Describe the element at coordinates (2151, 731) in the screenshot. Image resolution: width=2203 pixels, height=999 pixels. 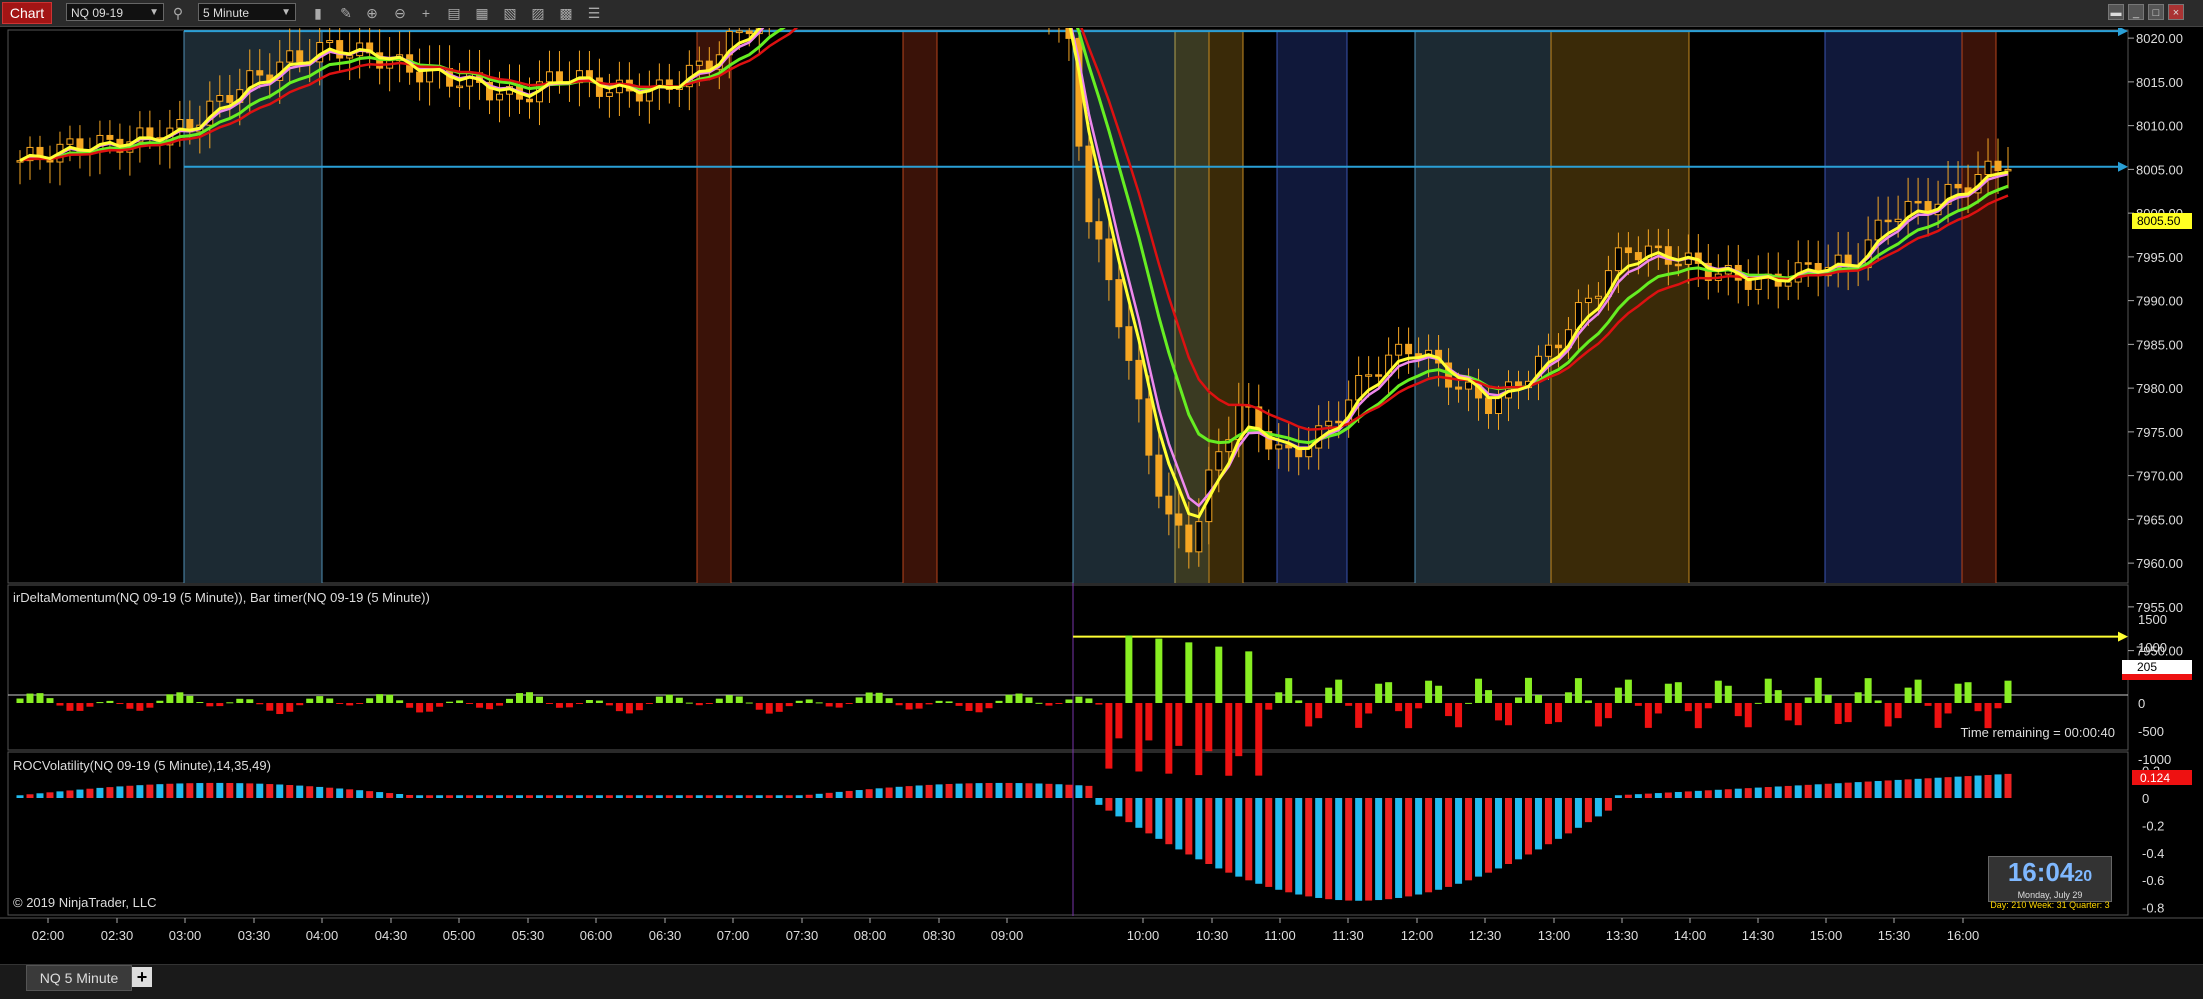
I see `delta-axis-label: -500` at that location.